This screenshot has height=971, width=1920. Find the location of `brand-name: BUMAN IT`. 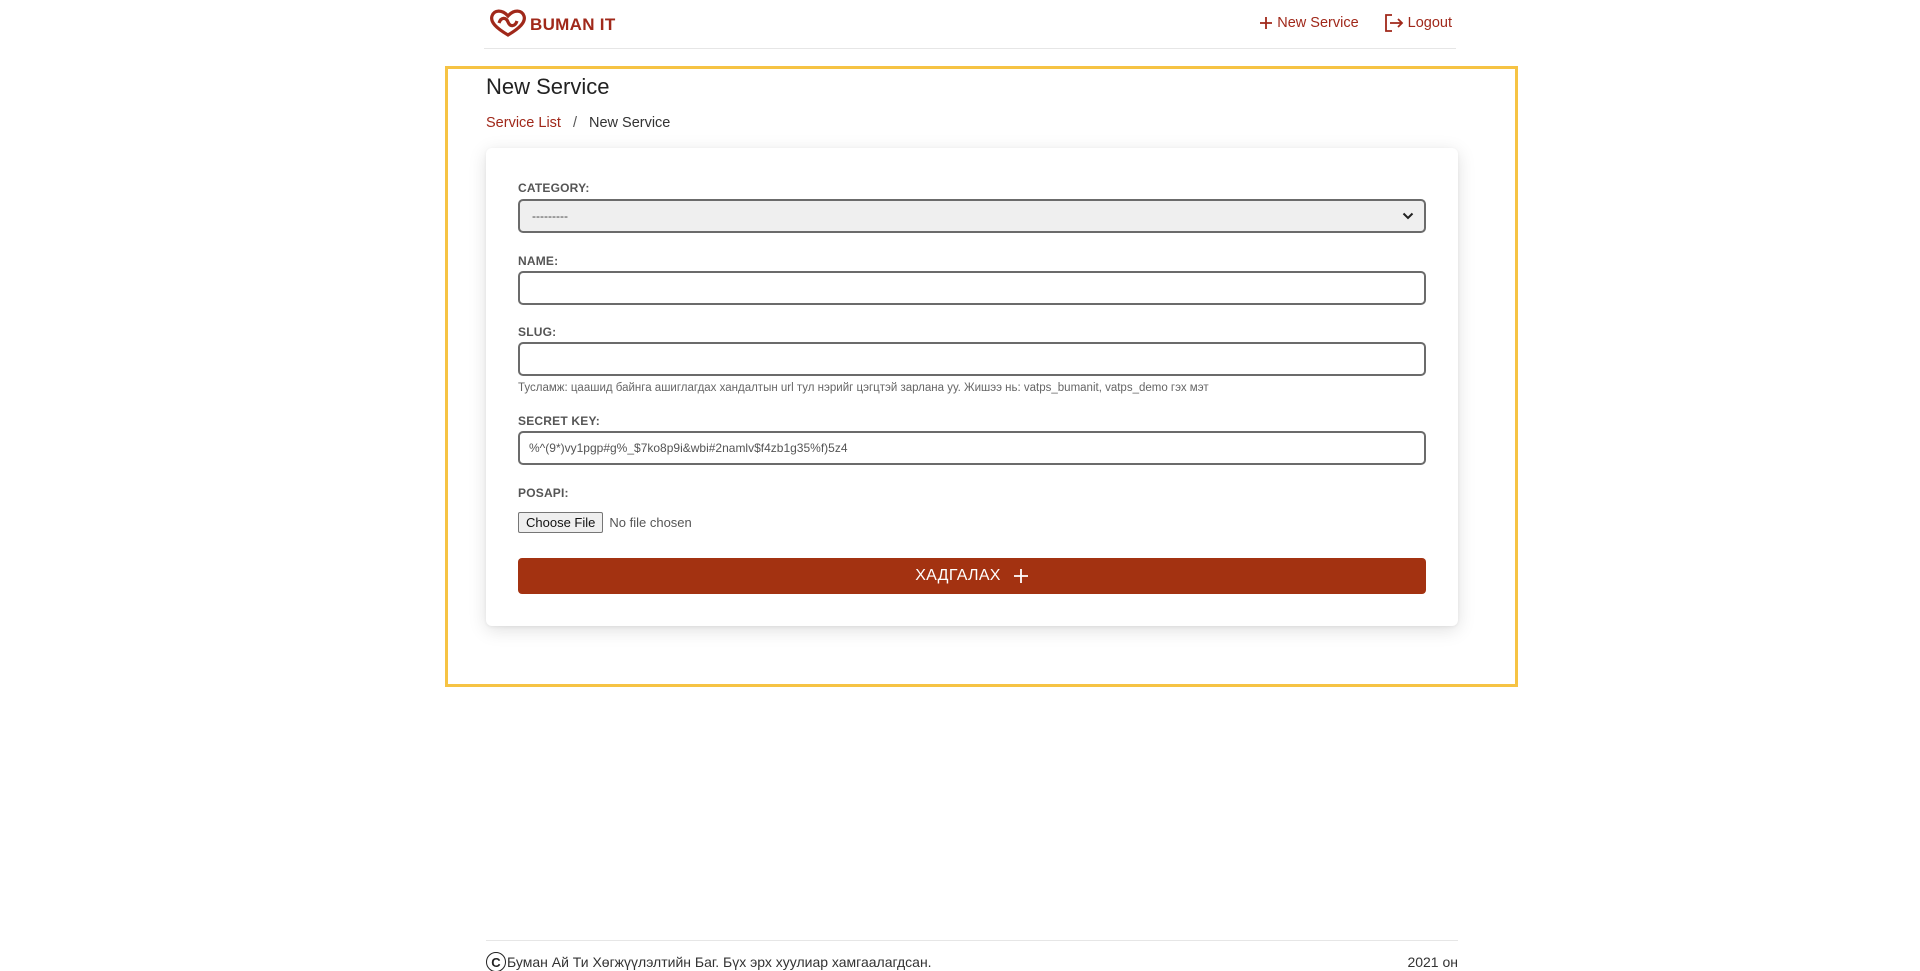

brand-name: BUMAN IT is located at coordinates (573, 24).